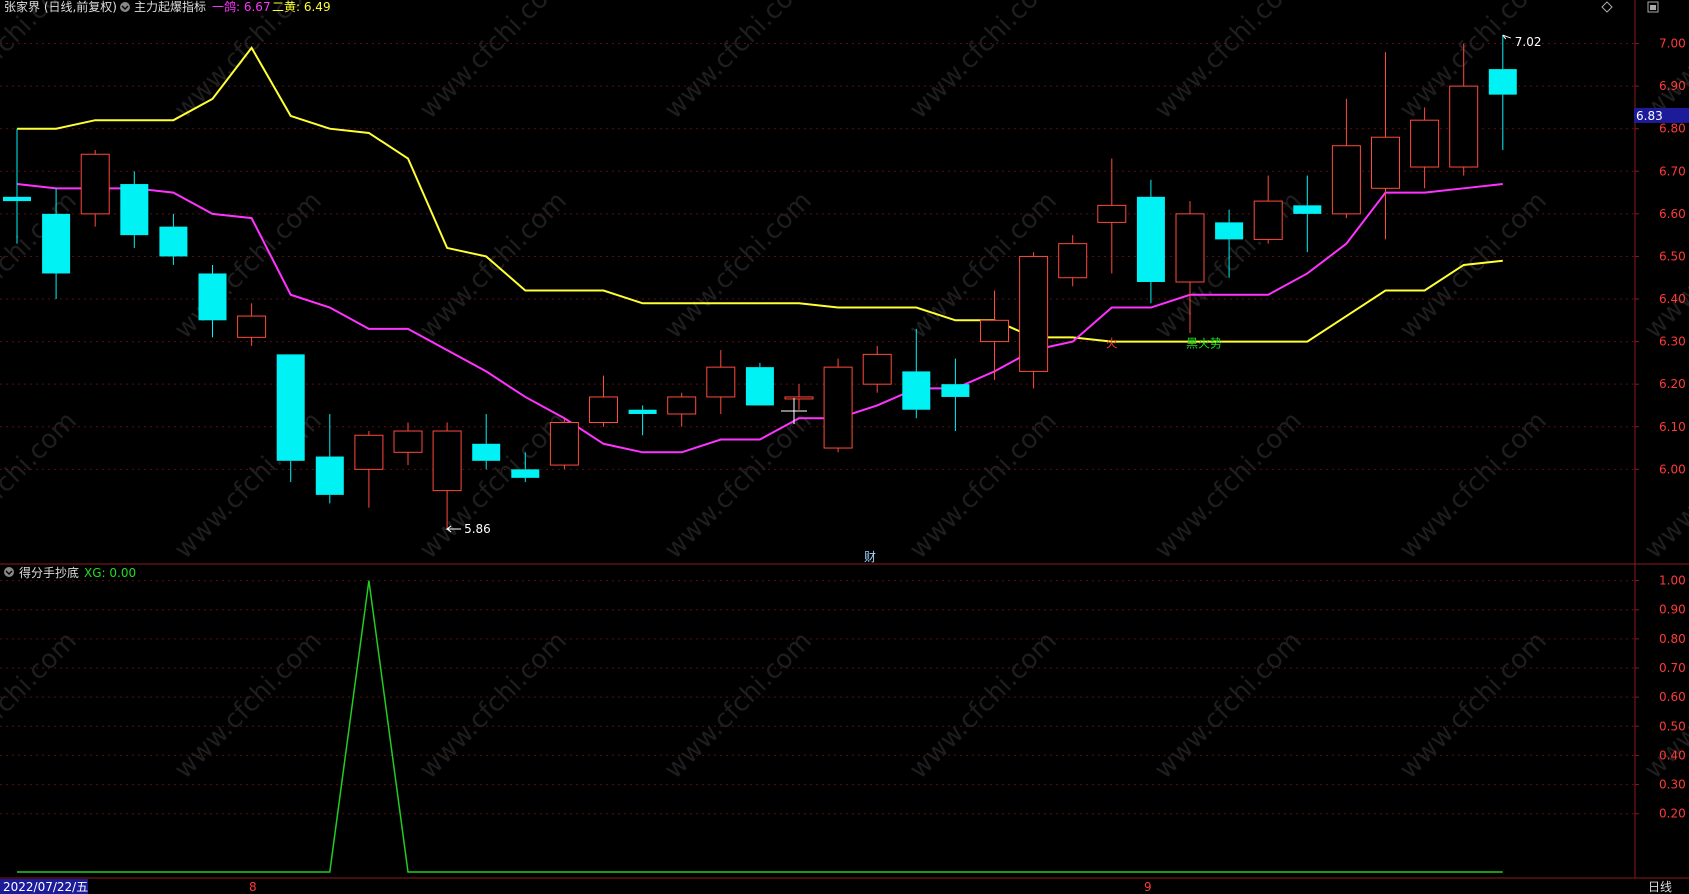  I want to click on y-tick-label: 0.80, so click(1672, 639).